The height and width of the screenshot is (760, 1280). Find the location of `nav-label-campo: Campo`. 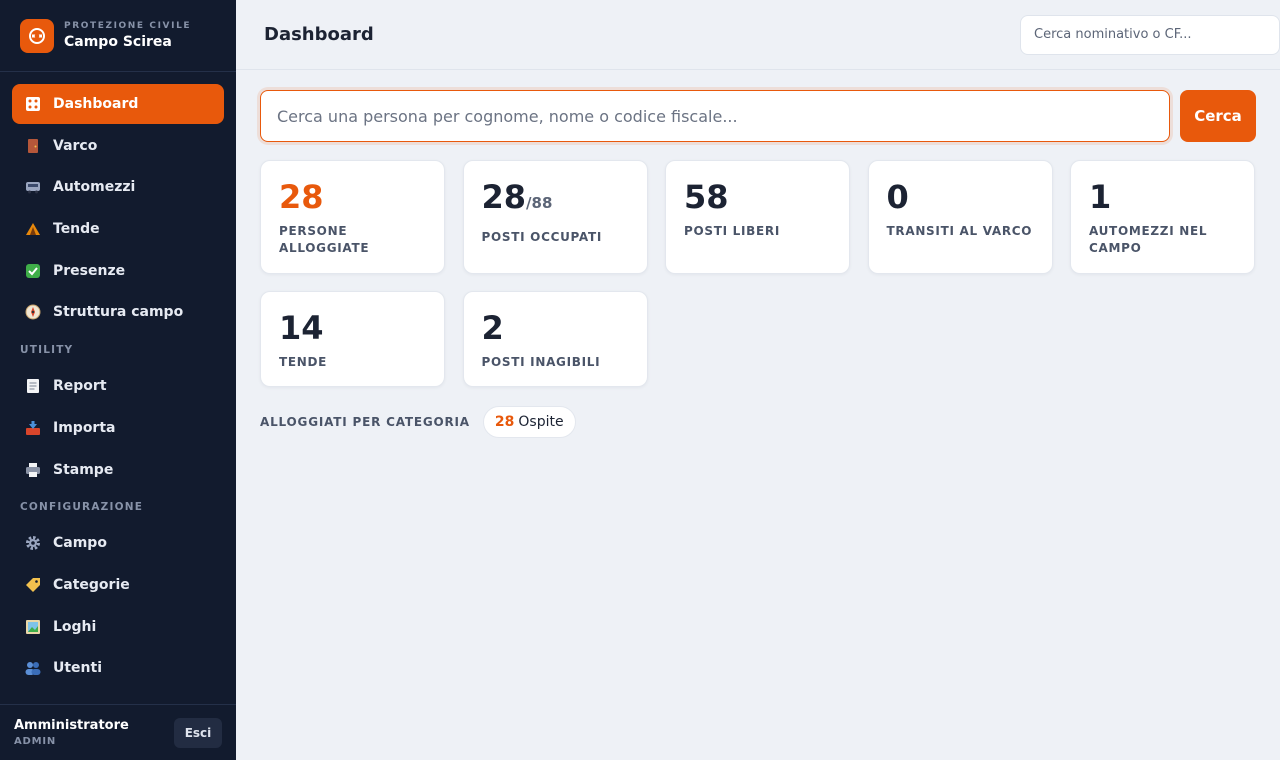

nav-label-campo: Campo is located at coordinates (80, 543).